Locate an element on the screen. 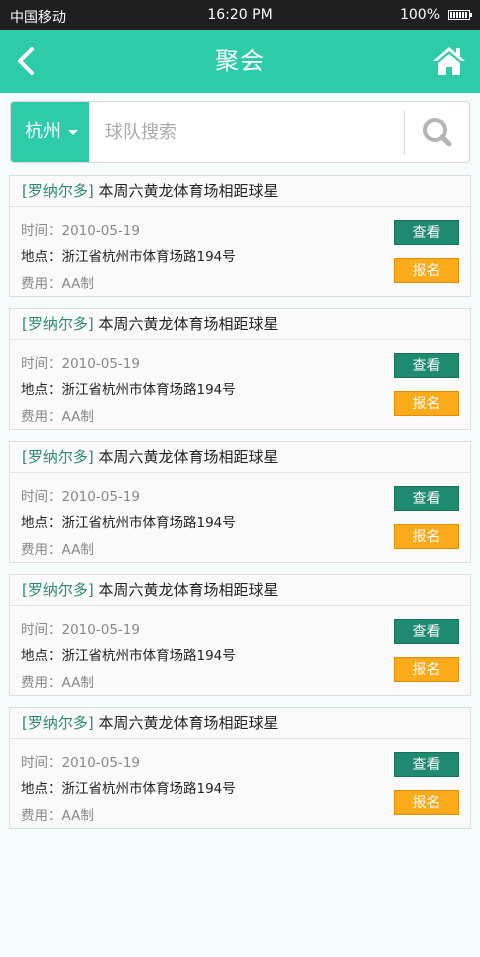 The image size is (480, 957). search-button is located at coordinates (437, 132).